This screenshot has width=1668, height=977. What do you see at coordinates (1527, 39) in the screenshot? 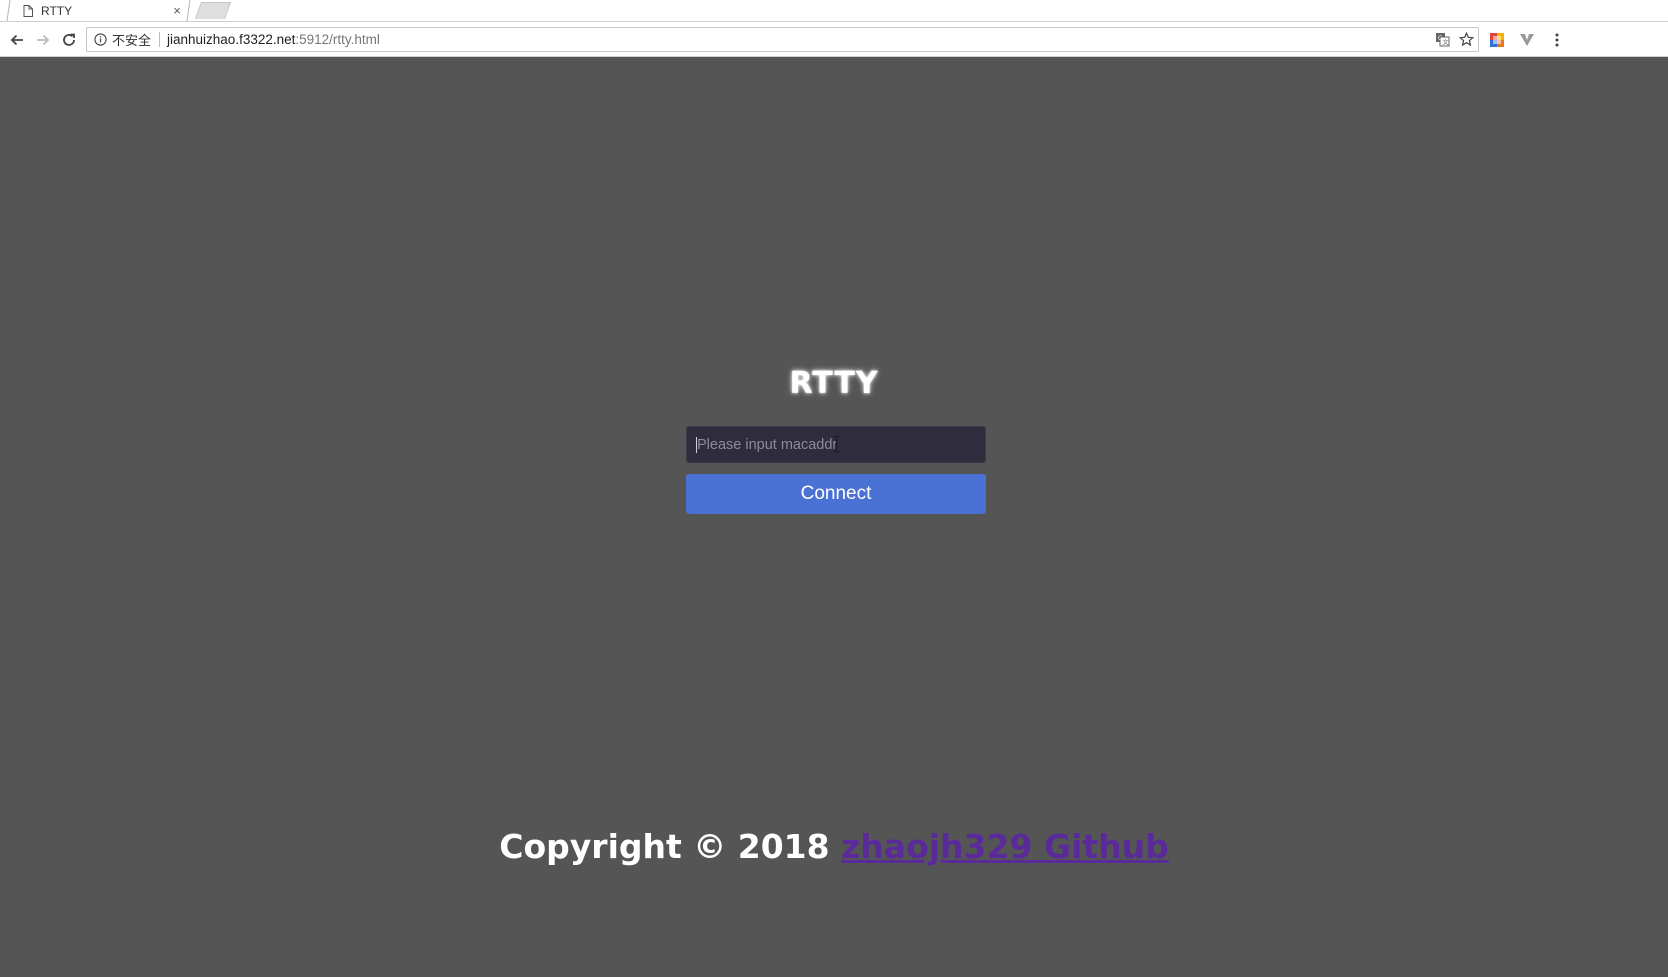
I see `vivaldi-v-icon` at bounding box center [1527, 39].